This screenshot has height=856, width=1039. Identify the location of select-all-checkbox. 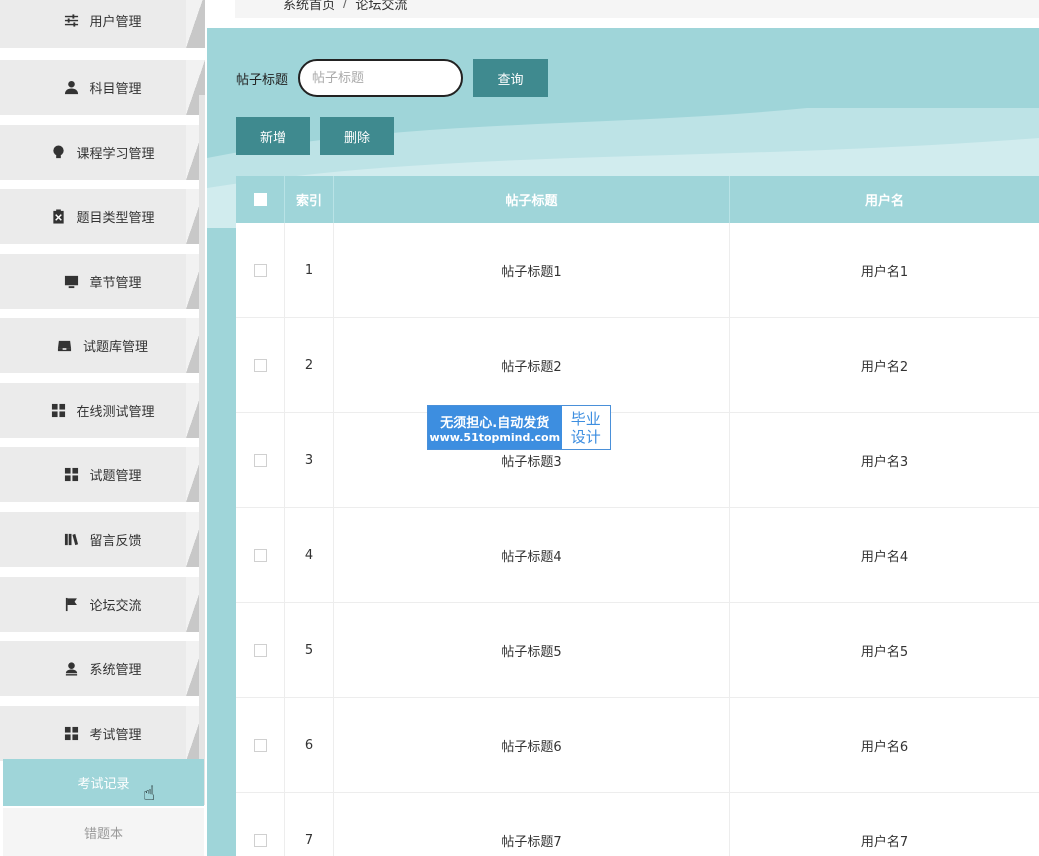
(260, 199).